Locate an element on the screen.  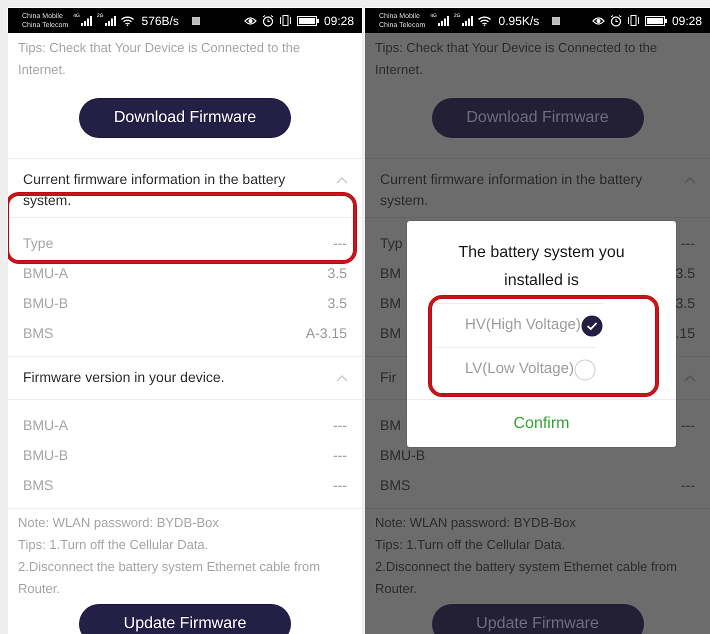
network-speed: 0.95K/s is located at coordinates (519, 21).